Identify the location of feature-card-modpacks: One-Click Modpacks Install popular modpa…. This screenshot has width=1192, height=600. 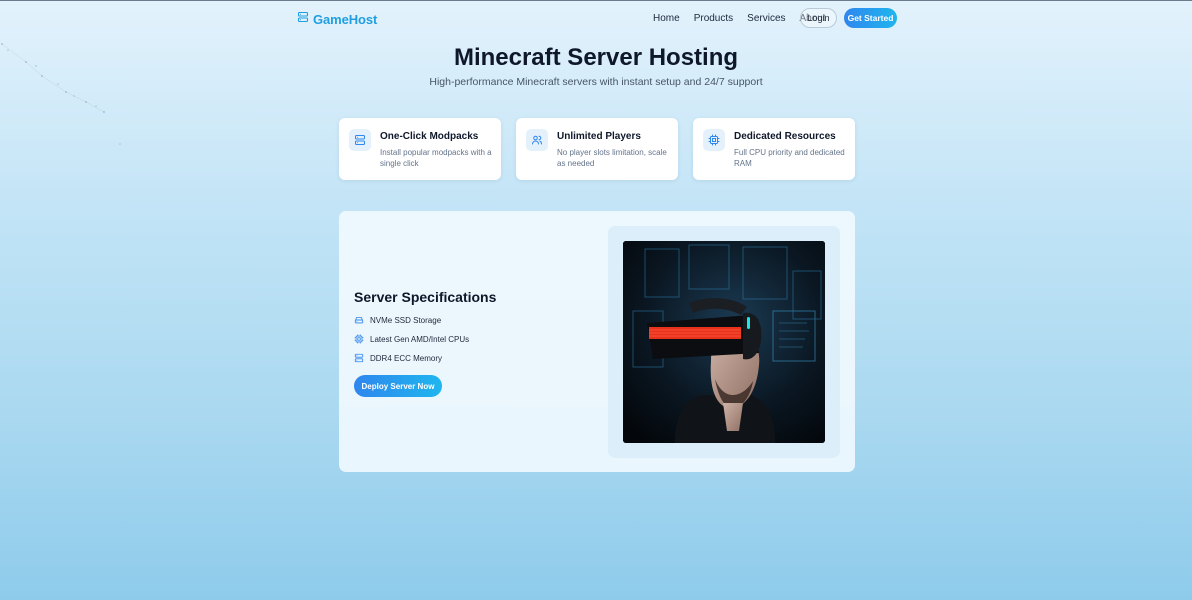
(420, 149).